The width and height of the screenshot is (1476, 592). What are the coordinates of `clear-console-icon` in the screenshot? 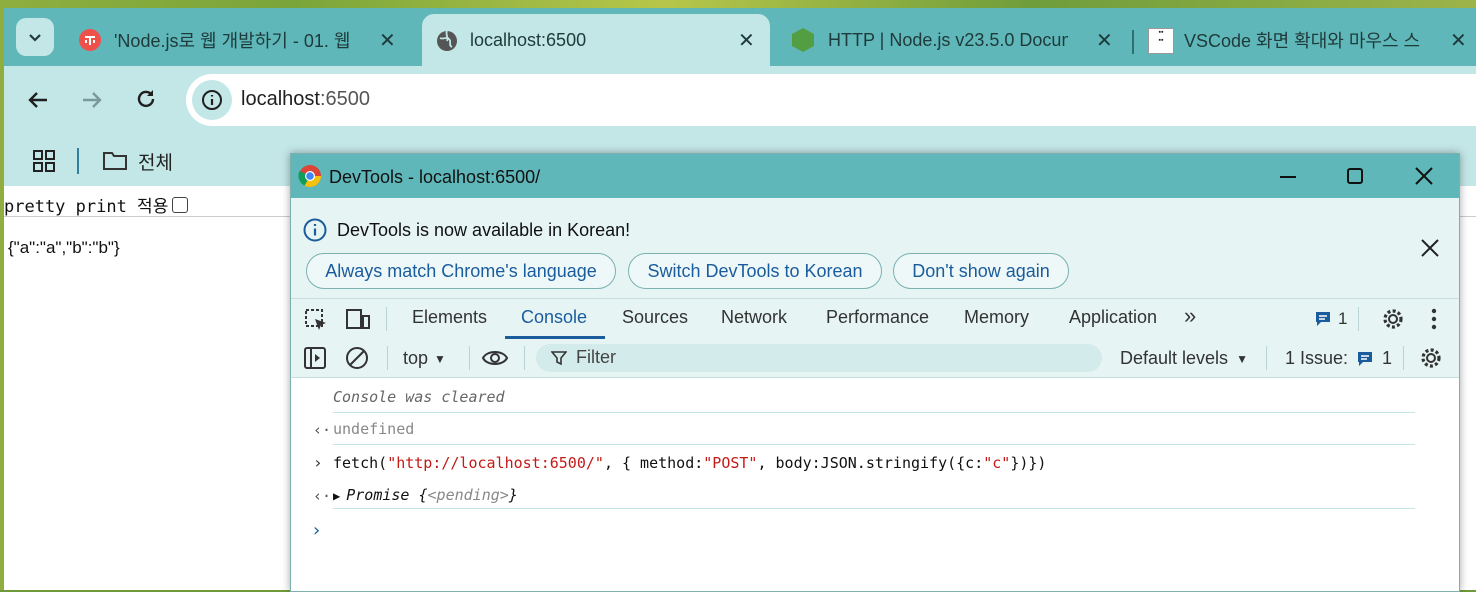 It's located at (357, 358).